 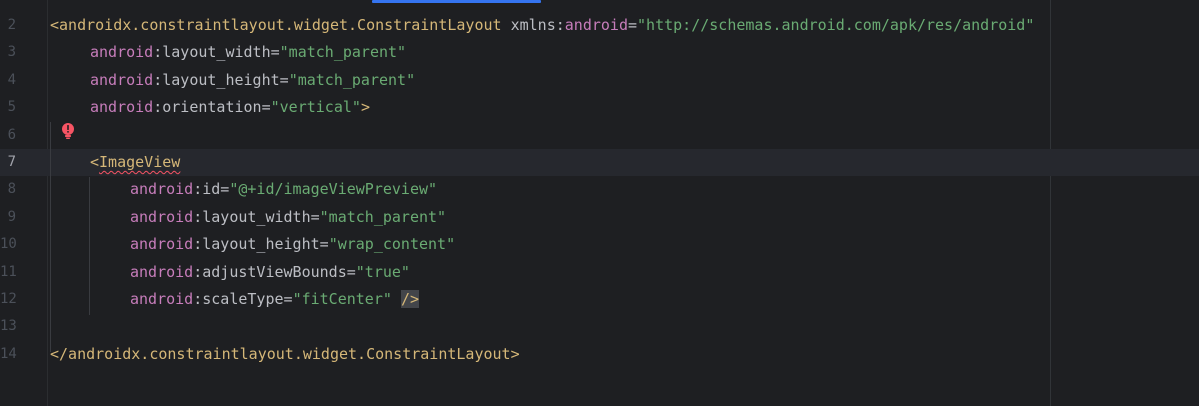 I want to click on code-text: android:layout_height="wrap_content", so click(x=292, y=244).